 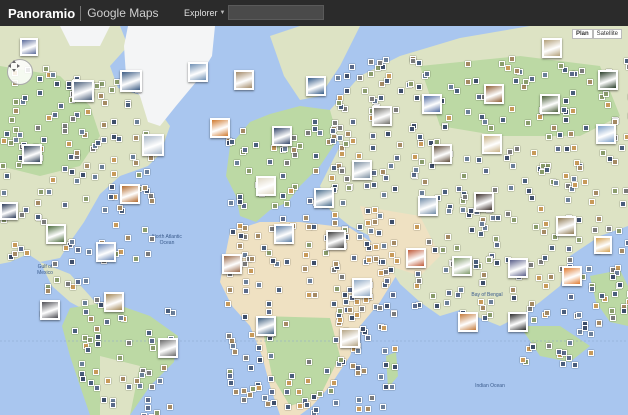 What do you see at coordinates (582, 34) in the screenshot?
I see `map-type-plan-button: Plan` at bounding box center [582, 34].